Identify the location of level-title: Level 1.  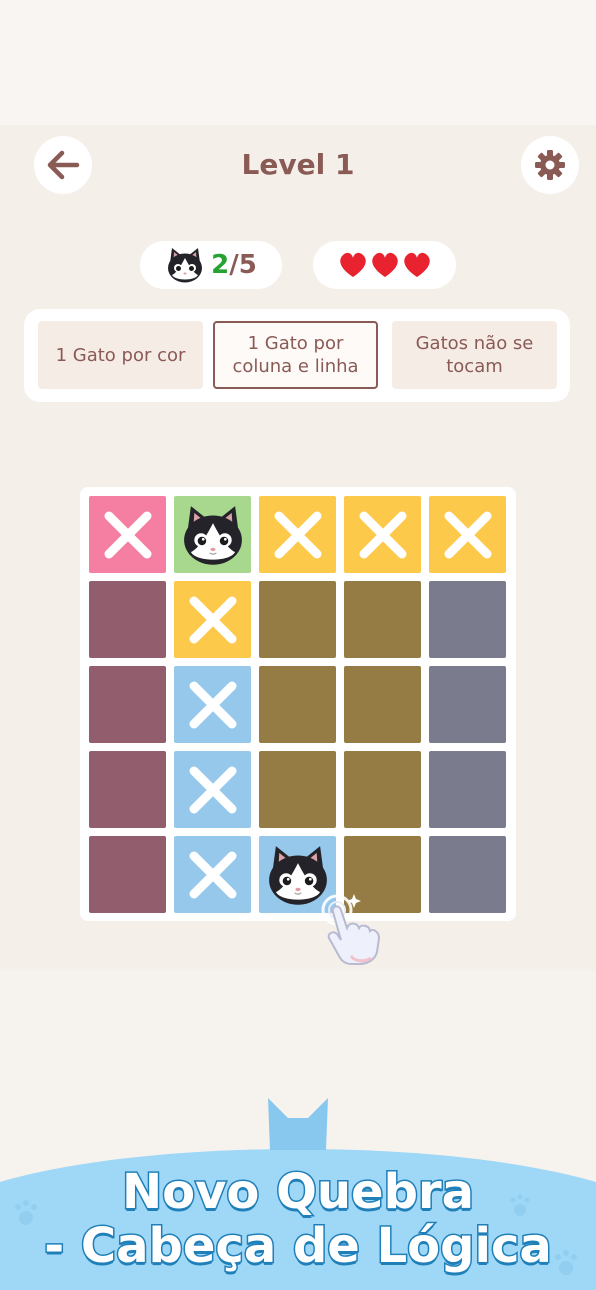
(298, 164).